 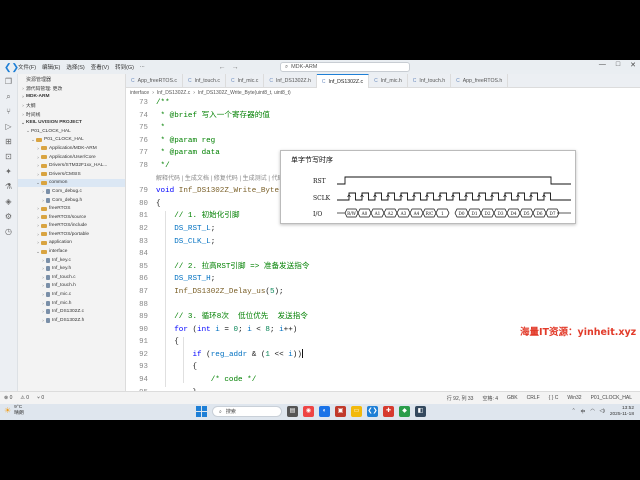 I want to click on keil-icon: ◈, so click(x=8, y=202).